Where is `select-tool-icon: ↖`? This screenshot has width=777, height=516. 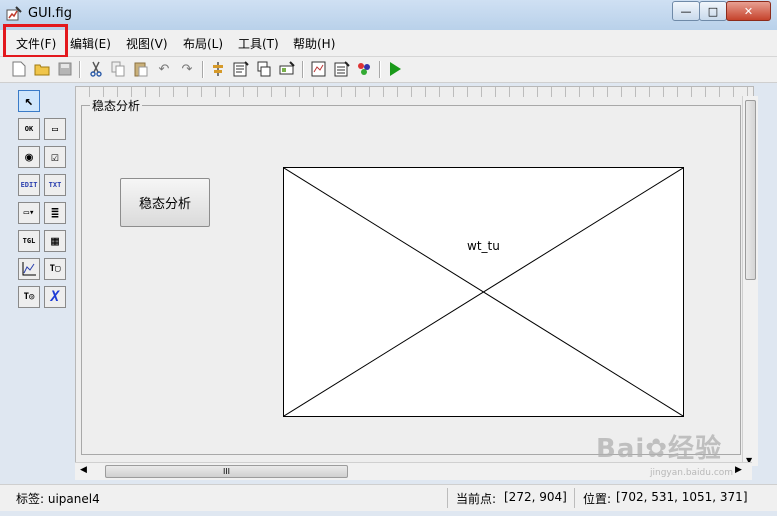
select-tool-icon: ↖ is located at coordinates (29, 101).